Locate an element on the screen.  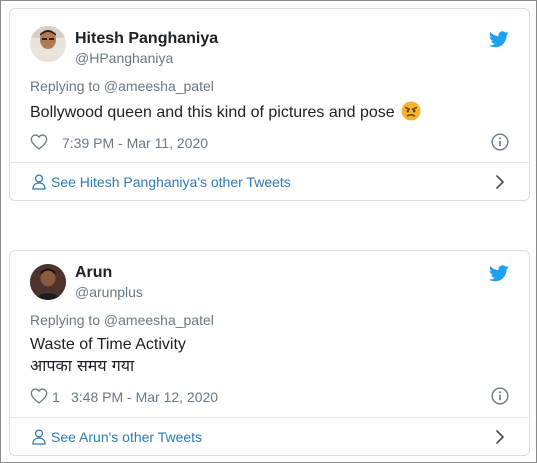
author-handle: @HPanghaniya is located at coordinates (124, 58).